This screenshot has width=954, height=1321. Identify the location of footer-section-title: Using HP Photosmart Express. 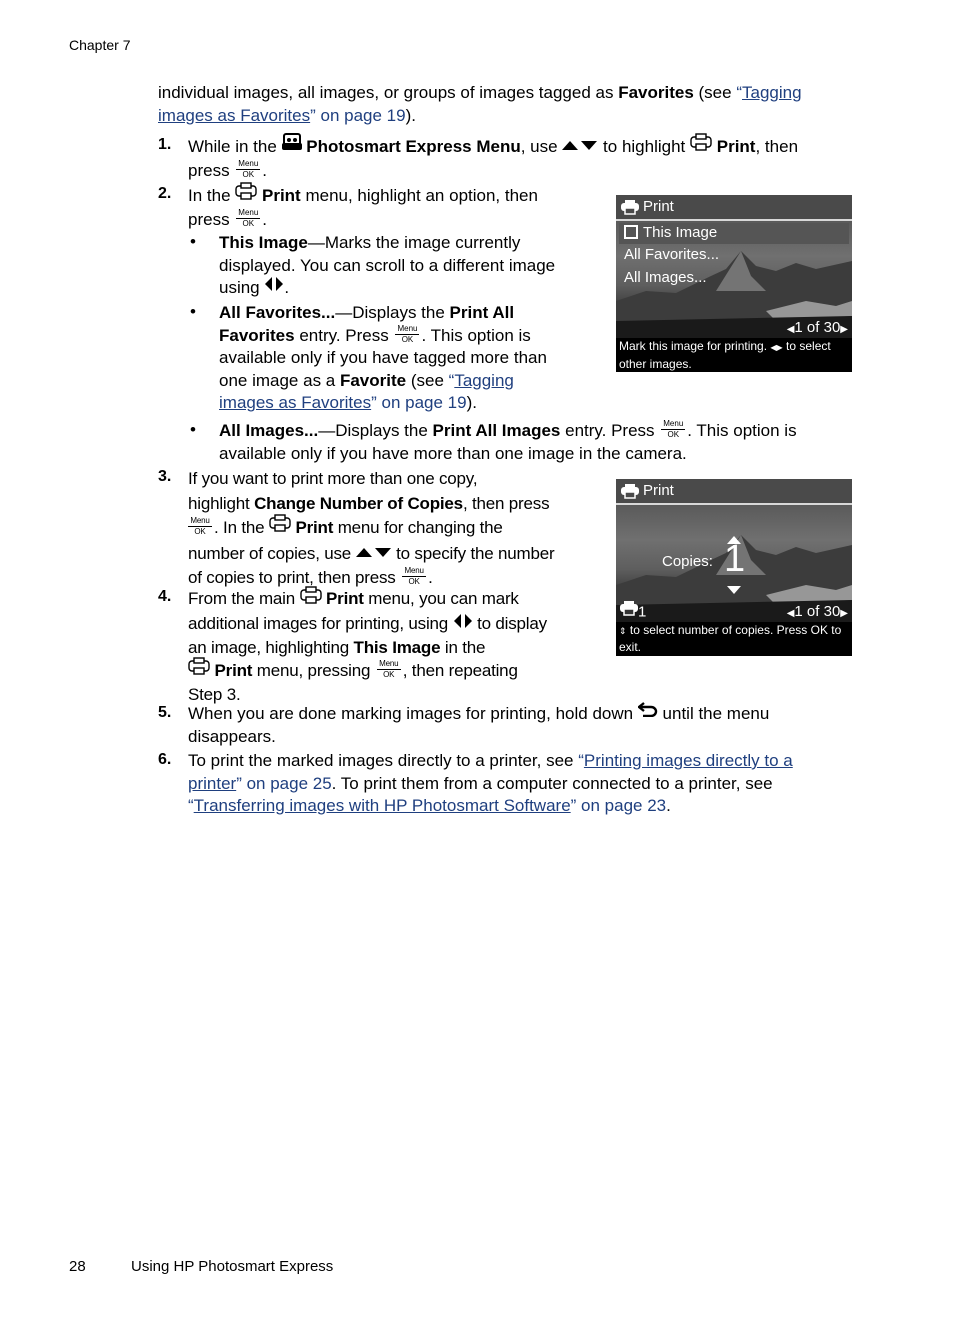
(232, 1266).